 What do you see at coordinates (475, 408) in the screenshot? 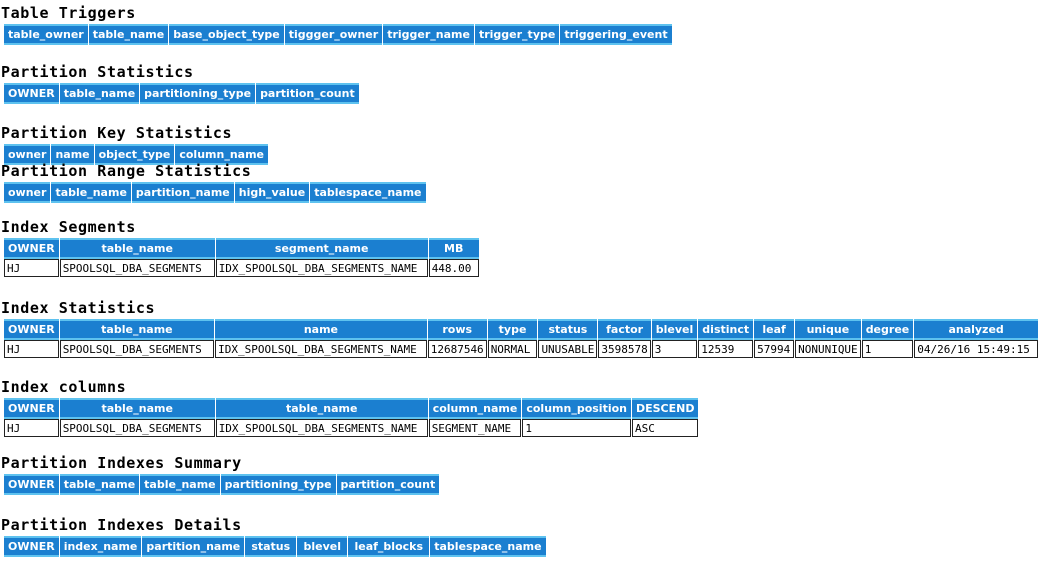
I see `column-header: column_name` at bounding box center [475, 408].